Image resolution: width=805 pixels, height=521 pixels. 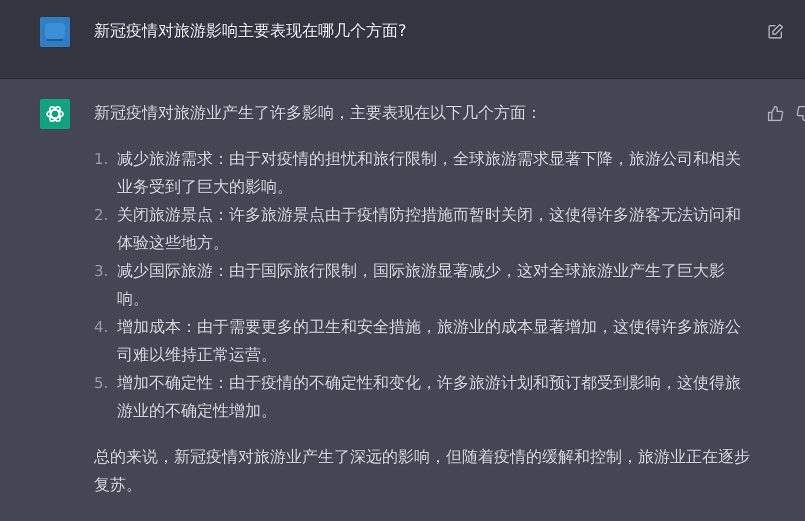 What do you see at coordinates (102, 327) in the screenshot?
I see `list-number: 4.` at bounding box center [102, 327].